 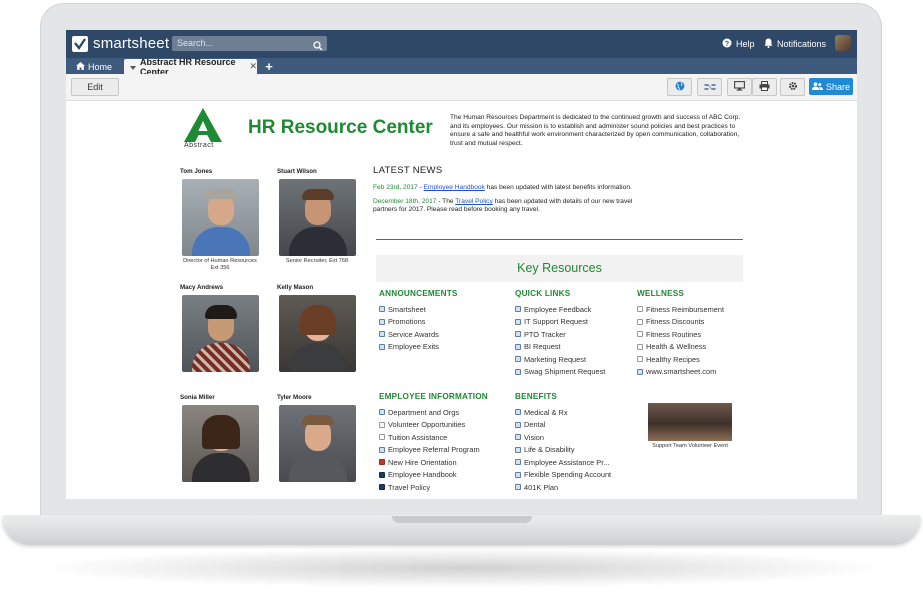 I want to click on print-button, so click(x=764, y=87).